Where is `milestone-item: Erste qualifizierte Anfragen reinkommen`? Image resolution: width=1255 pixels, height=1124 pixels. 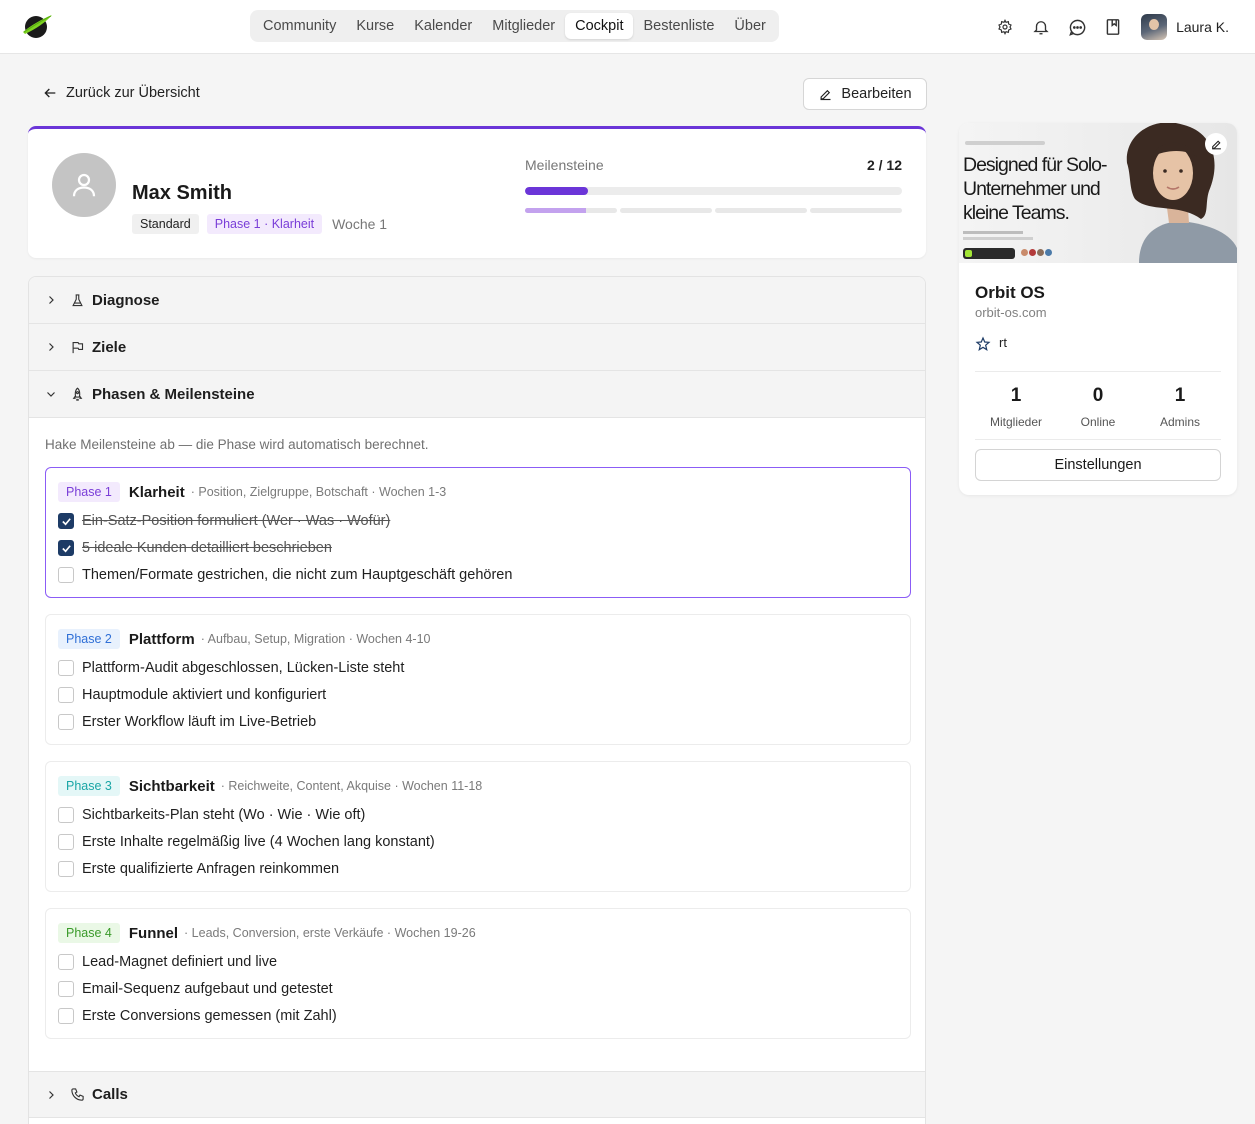 milestone-item: Erste qualifizierte Anfragen reinkommen is located at coordinates (198, 869).